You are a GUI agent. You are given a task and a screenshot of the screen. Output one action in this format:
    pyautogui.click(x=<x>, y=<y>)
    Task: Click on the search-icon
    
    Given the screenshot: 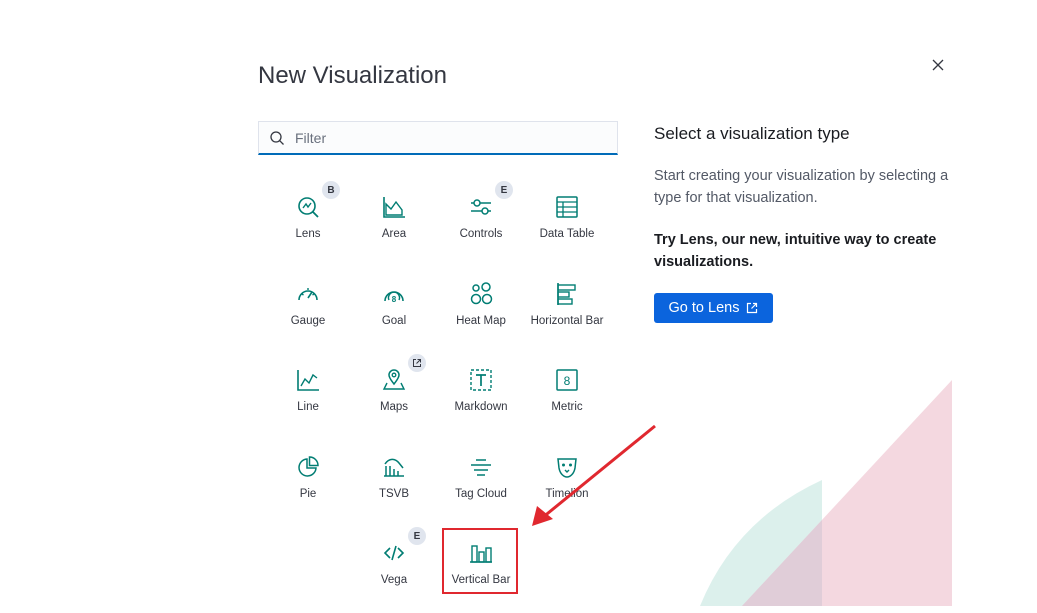 What is the action you would take?
    pyautogui.click(x=277, y=137)
    